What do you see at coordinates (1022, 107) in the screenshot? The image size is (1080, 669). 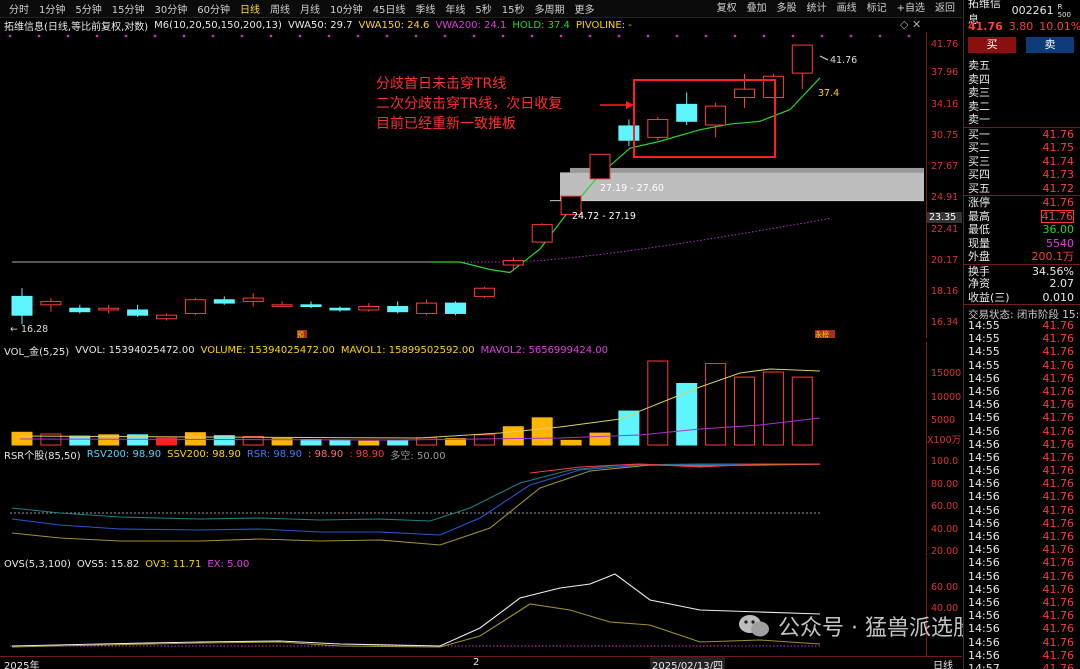 I see `ask-row: 卖二` at bounding box center [1022, 107].